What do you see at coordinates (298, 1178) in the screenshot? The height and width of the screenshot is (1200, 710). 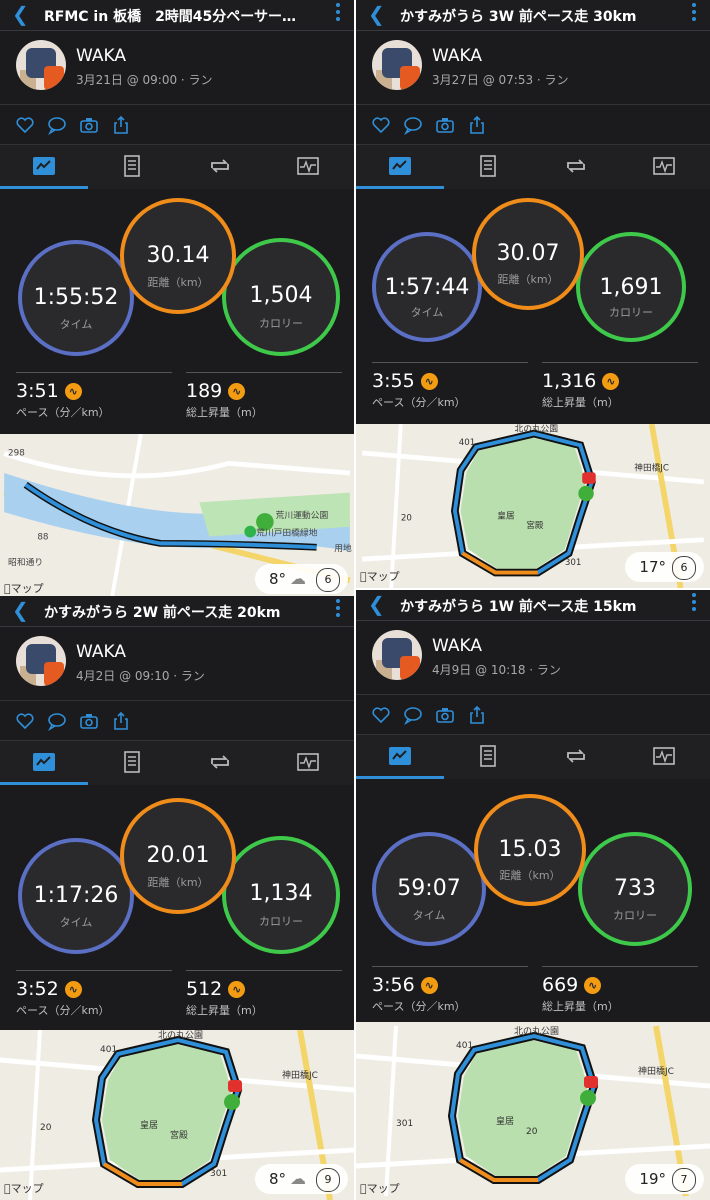 I see `cloud-icon: ☁` at bounding box center [298, 1178].